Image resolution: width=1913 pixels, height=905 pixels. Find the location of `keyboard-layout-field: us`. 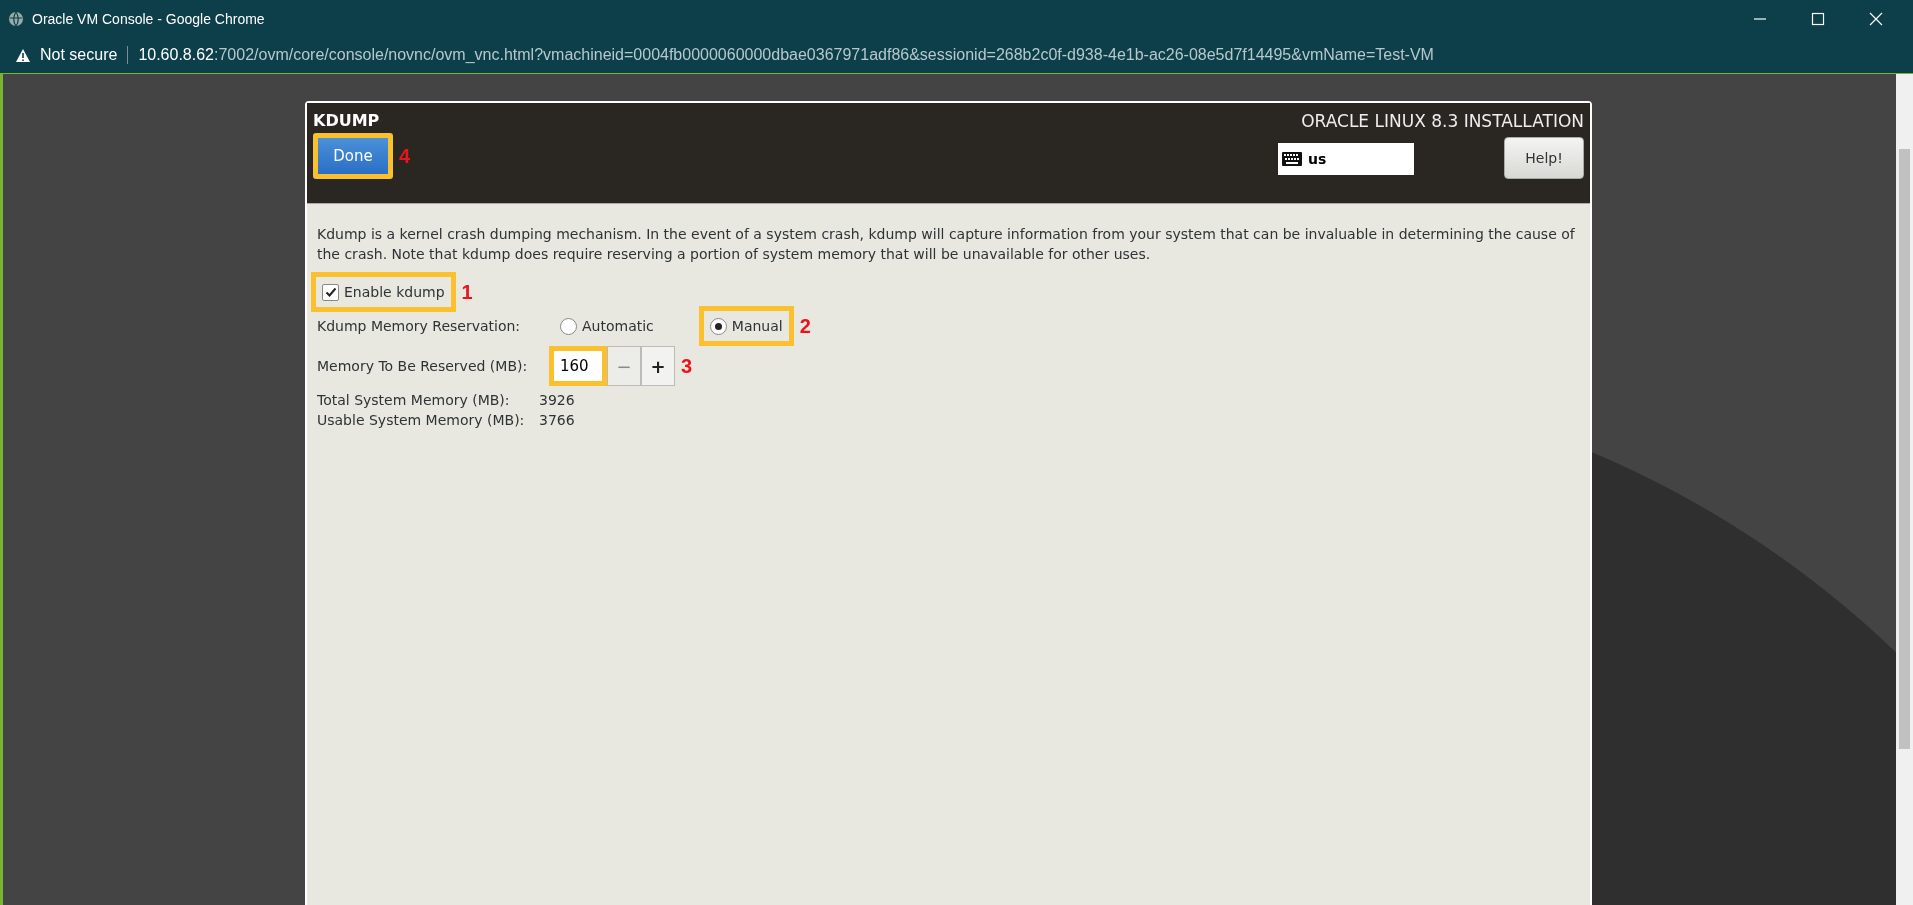

keyboard-layout-field: us is located at coordinates (1346, 159).